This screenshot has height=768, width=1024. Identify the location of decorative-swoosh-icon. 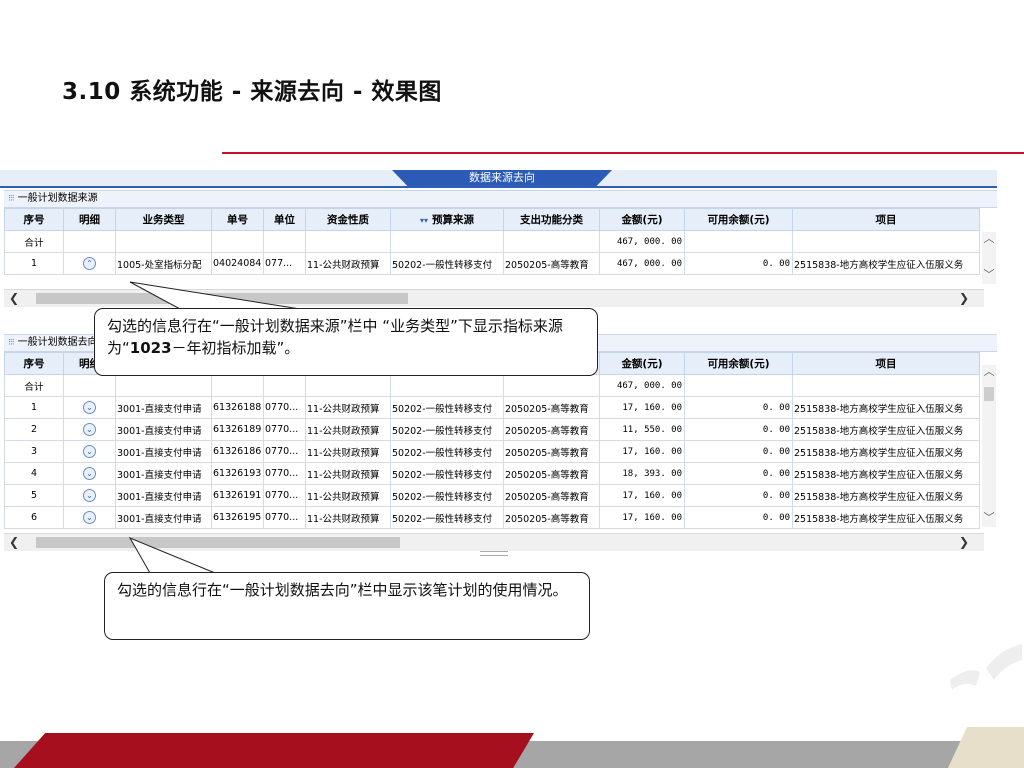
(986, 667).